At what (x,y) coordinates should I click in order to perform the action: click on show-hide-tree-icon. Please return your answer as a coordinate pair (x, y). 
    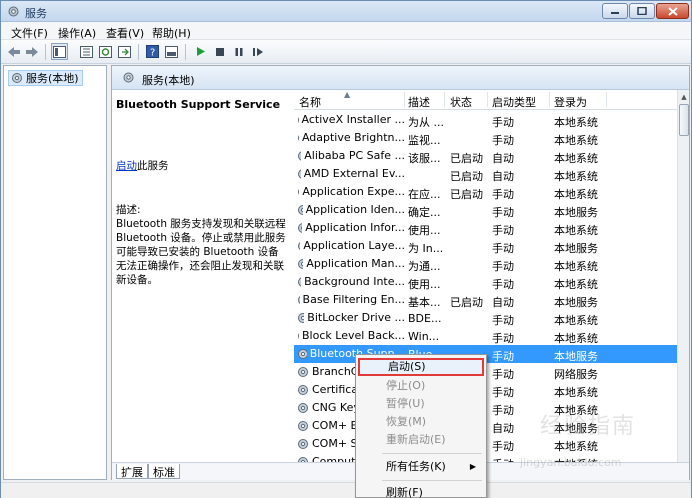
    Looking at the image, I should click on (59, 51).